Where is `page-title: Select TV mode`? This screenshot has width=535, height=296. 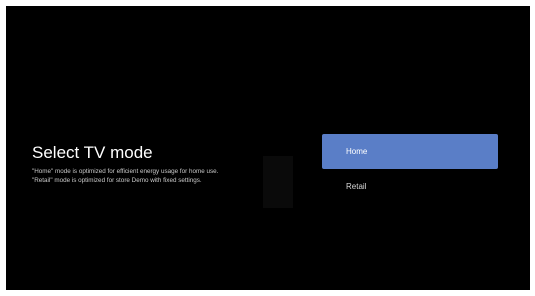 page-title: Select TV mode is located at coordinates (92, 152).